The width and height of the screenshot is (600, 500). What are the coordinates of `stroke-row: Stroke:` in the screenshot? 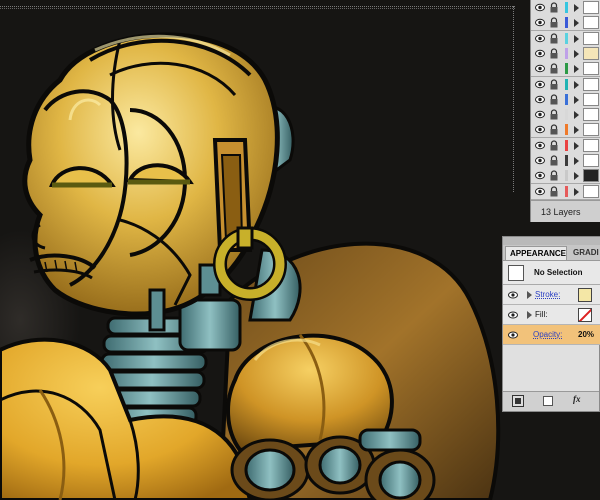 It's located at (551, 295).